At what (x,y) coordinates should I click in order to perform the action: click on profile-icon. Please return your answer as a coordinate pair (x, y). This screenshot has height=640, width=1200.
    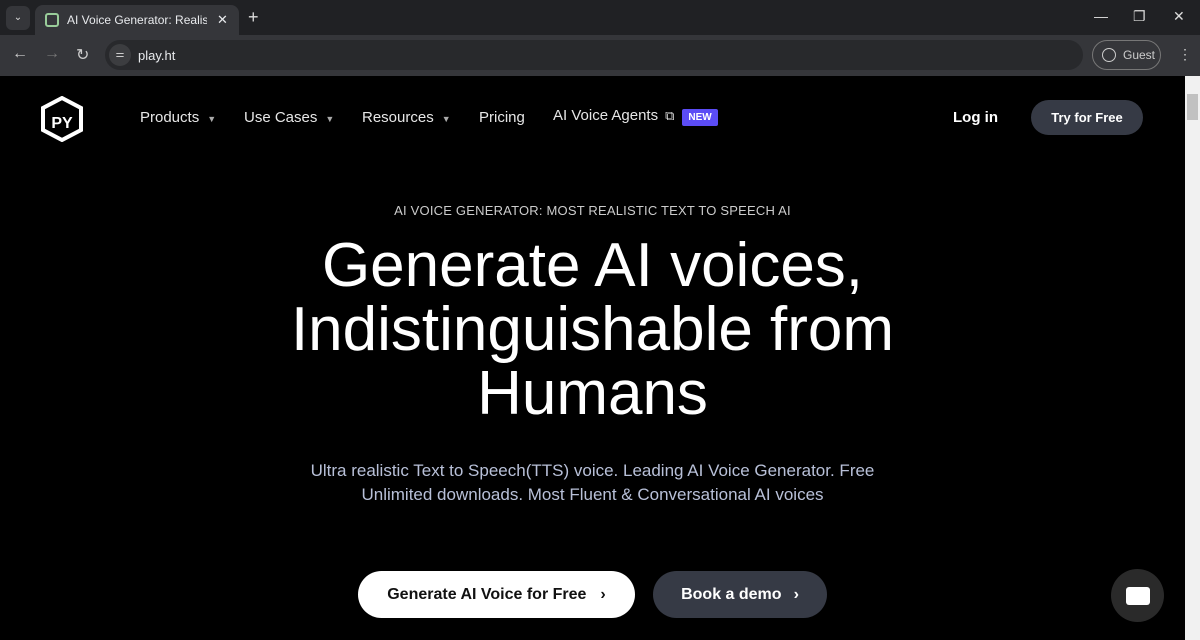
    Looking at the image, I should click on (1109, 55).